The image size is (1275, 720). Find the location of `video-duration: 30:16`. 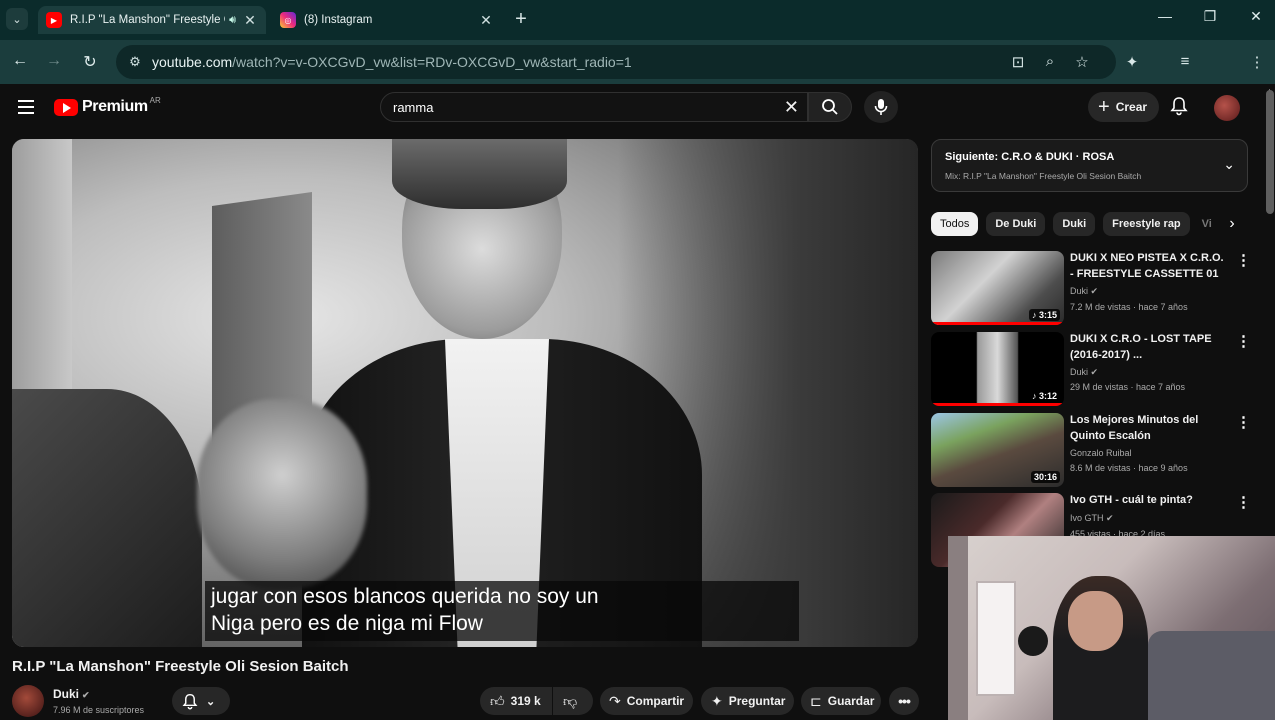

video-duration: 30:16 is located at coordinates (1045, 477).